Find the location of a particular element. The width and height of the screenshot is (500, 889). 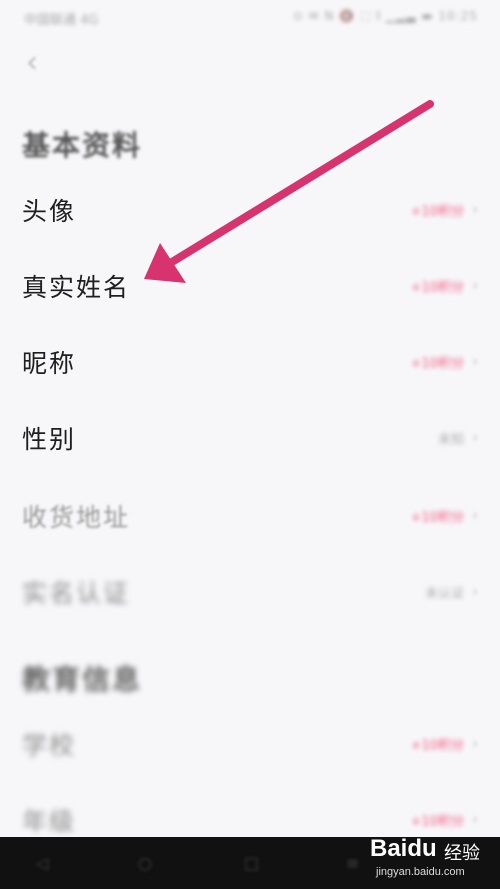

nav-home-button: ○ is located at coordinates (145, 863).